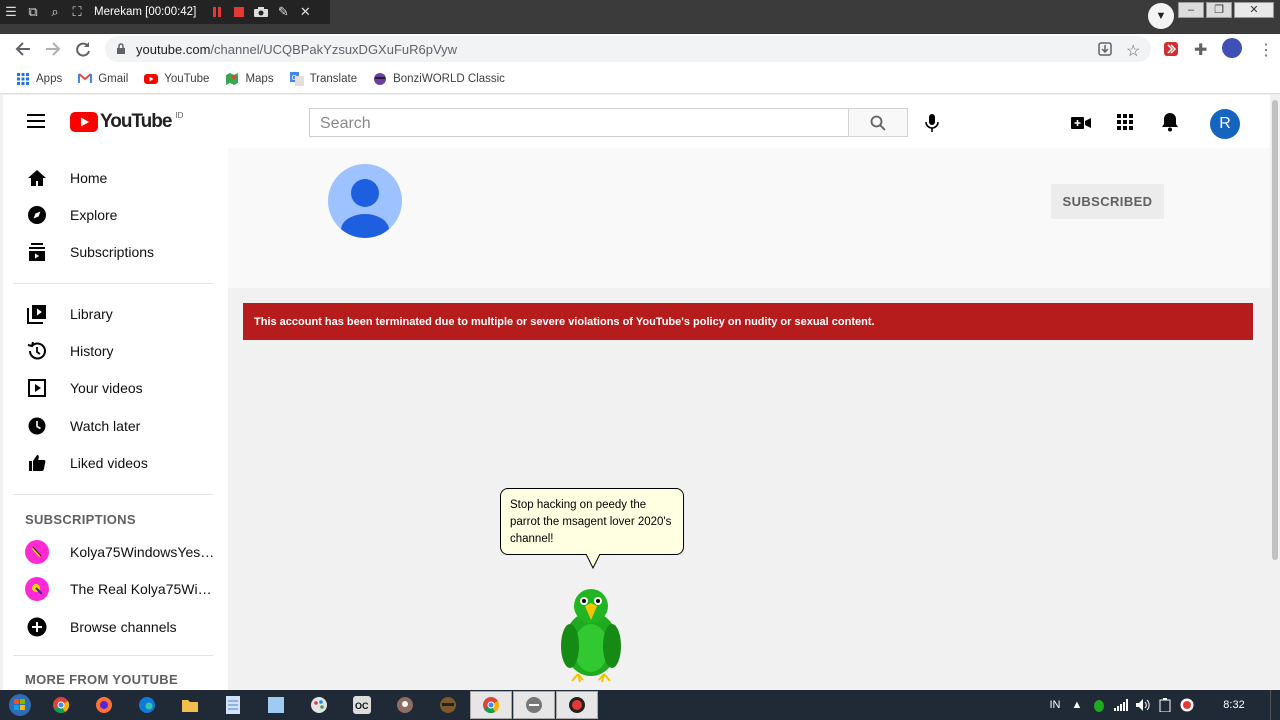 The height and width of the screenshot is (720, 1280). What do you see at coordinates (878, 122) in the screenshot?
I see `search-button` at bounding box center [878, 122].